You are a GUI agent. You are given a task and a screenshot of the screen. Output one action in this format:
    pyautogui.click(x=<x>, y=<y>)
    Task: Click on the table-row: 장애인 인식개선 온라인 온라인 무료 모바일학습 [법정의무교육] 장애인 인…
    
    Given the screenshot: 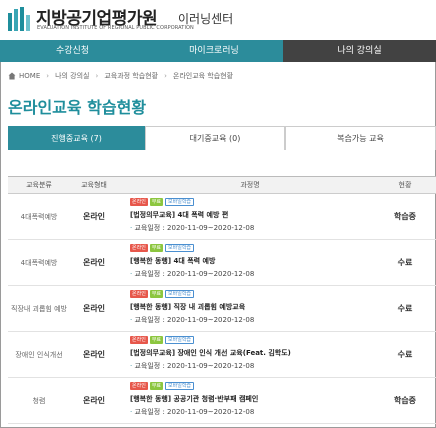 What is the action you would take?
    pyautogui.click(x=222, y=355)
    